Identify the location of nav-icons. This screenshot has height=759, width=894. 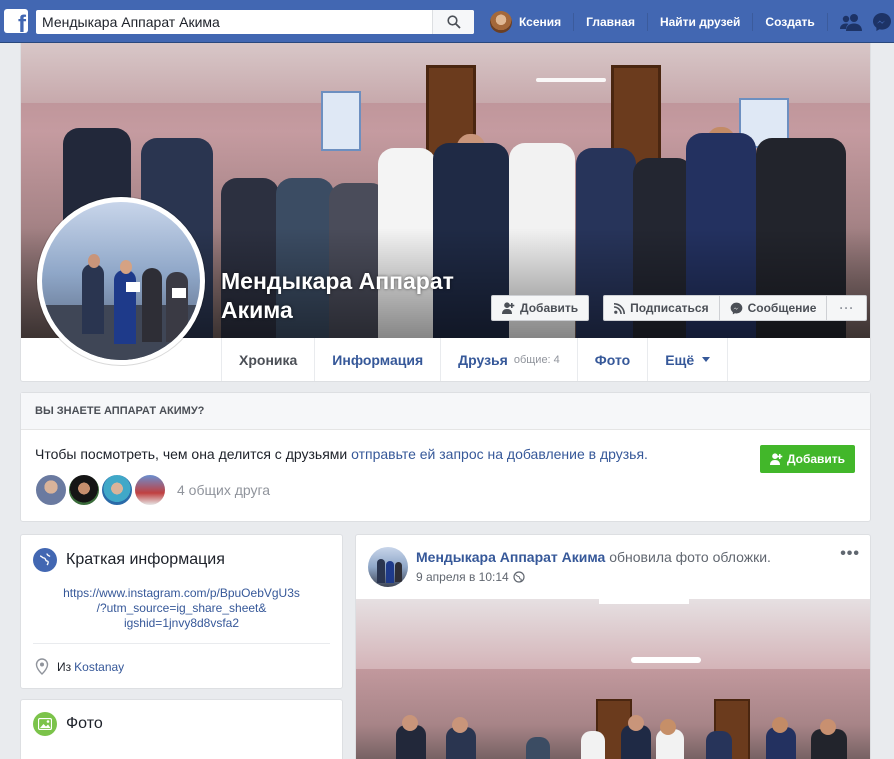
(860, 22).